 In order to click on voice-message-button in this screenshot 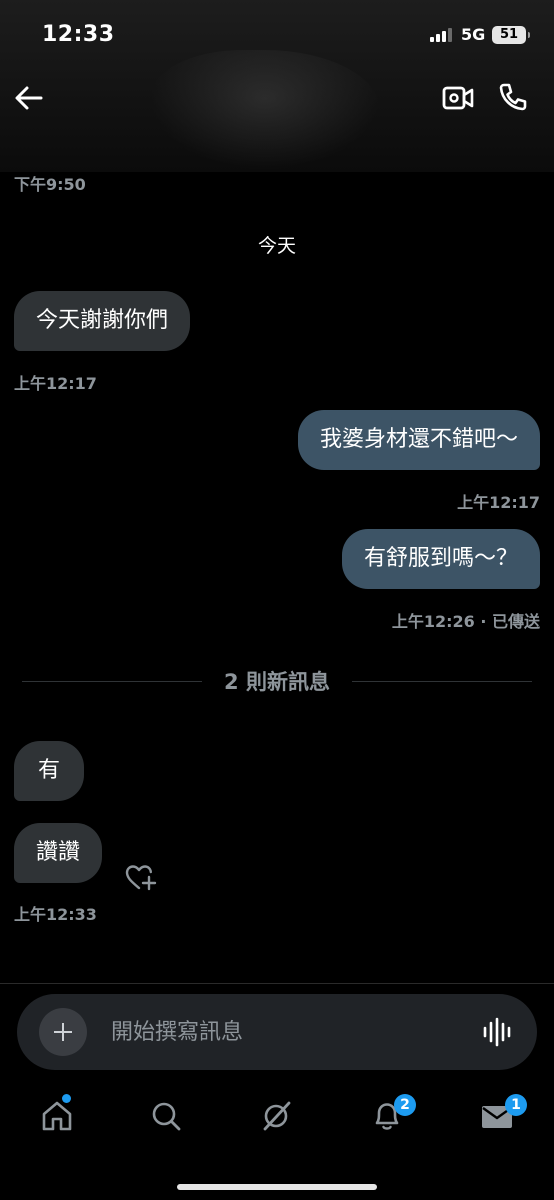, I will do `click(497, 1032)`.